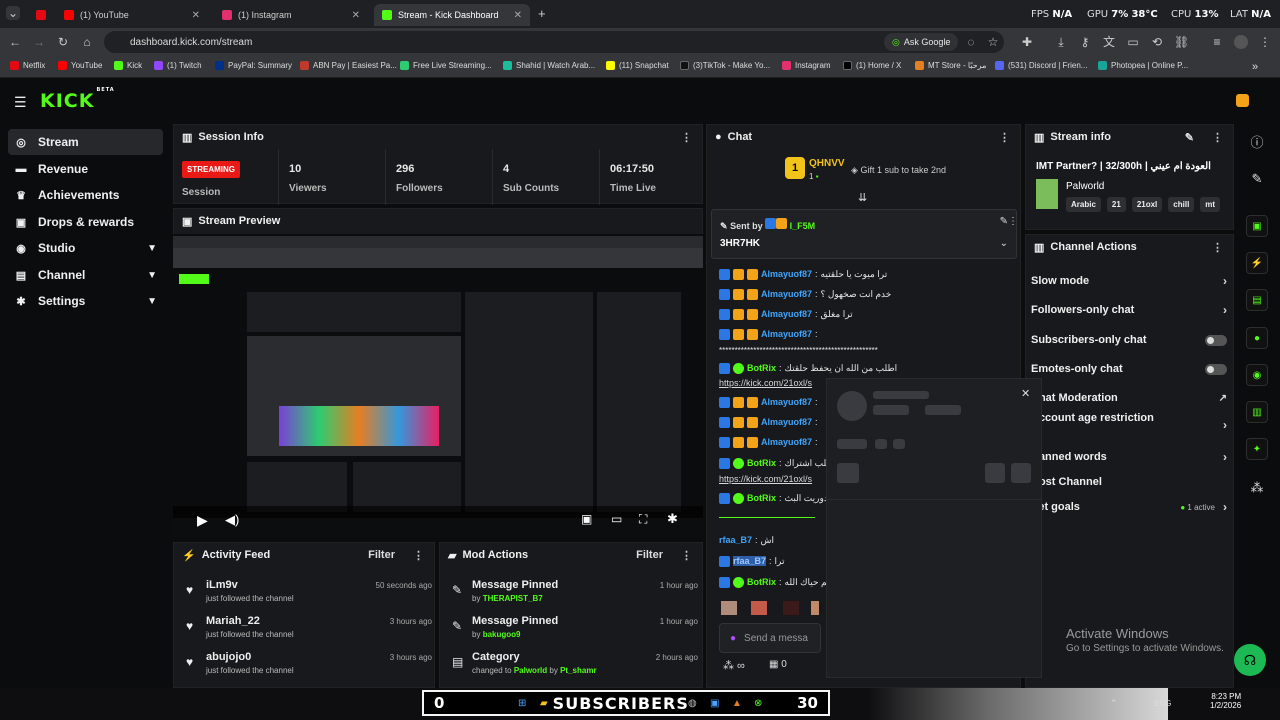 The height and width of the screenshot is (720, 1280). I want to click on mod-user: Pt_shamr, so click(578, 670).